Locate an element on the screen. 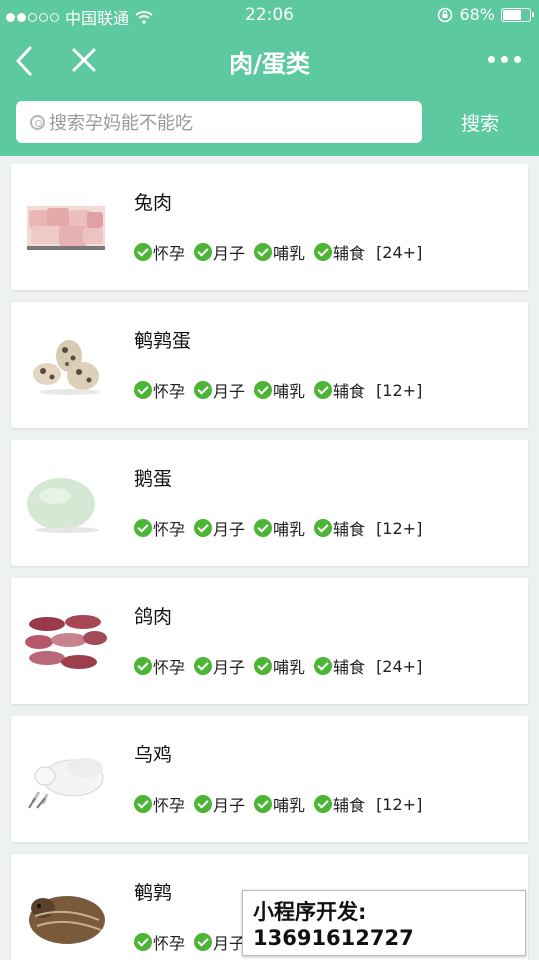 The image size is (539, 960). food-item-card: 鹌鹑蛋怀孕 月子 哺乳 辅食 [12+] is located at coordinates (269, 365).